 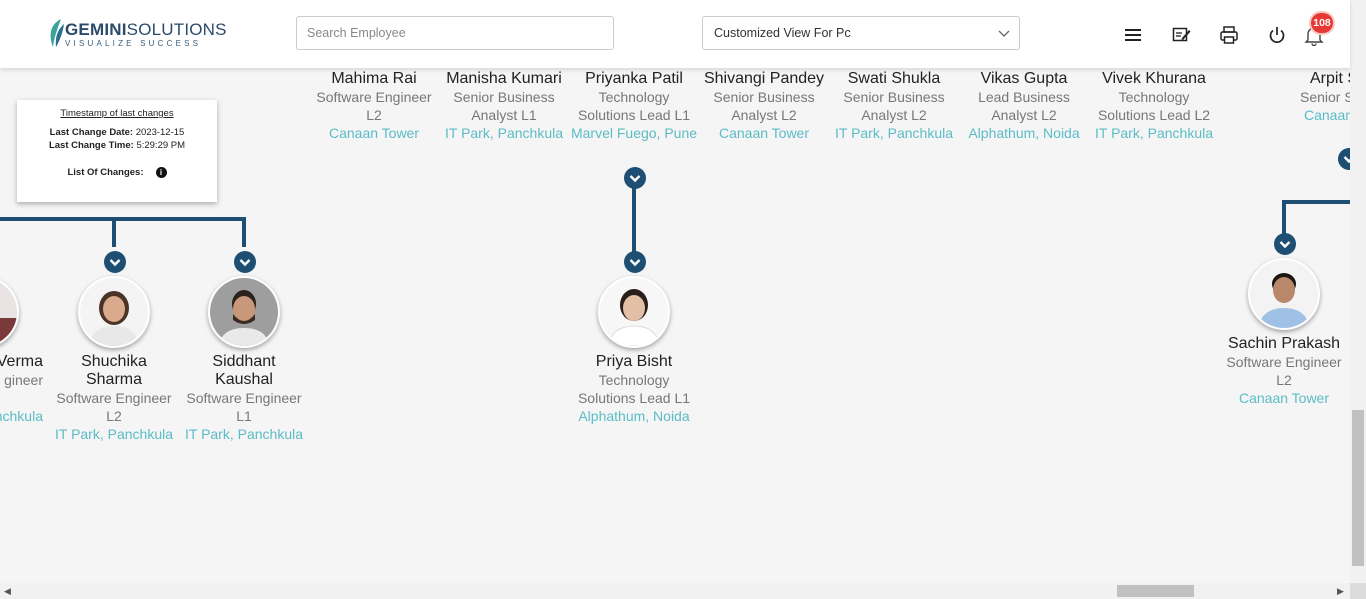 What do you see at coordinates (7, 591) in the screenshot?
I see `scroll-left-arrow-icon: ◀` at bounding box center [7, 591].